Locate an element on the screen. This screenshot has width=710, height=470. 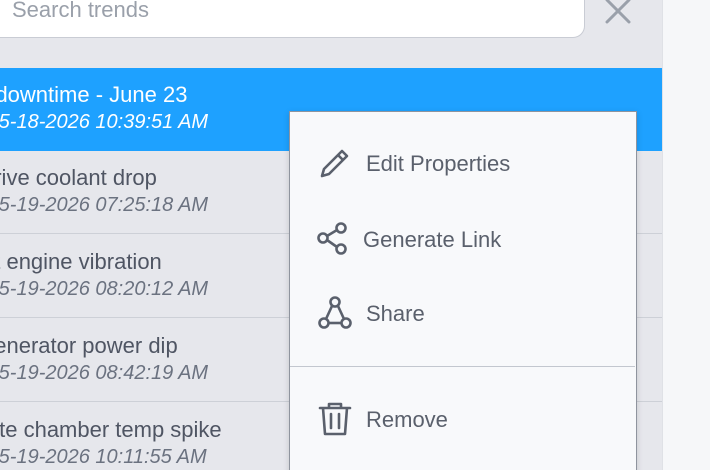
menu-divider is located at coordinates (462, 366).